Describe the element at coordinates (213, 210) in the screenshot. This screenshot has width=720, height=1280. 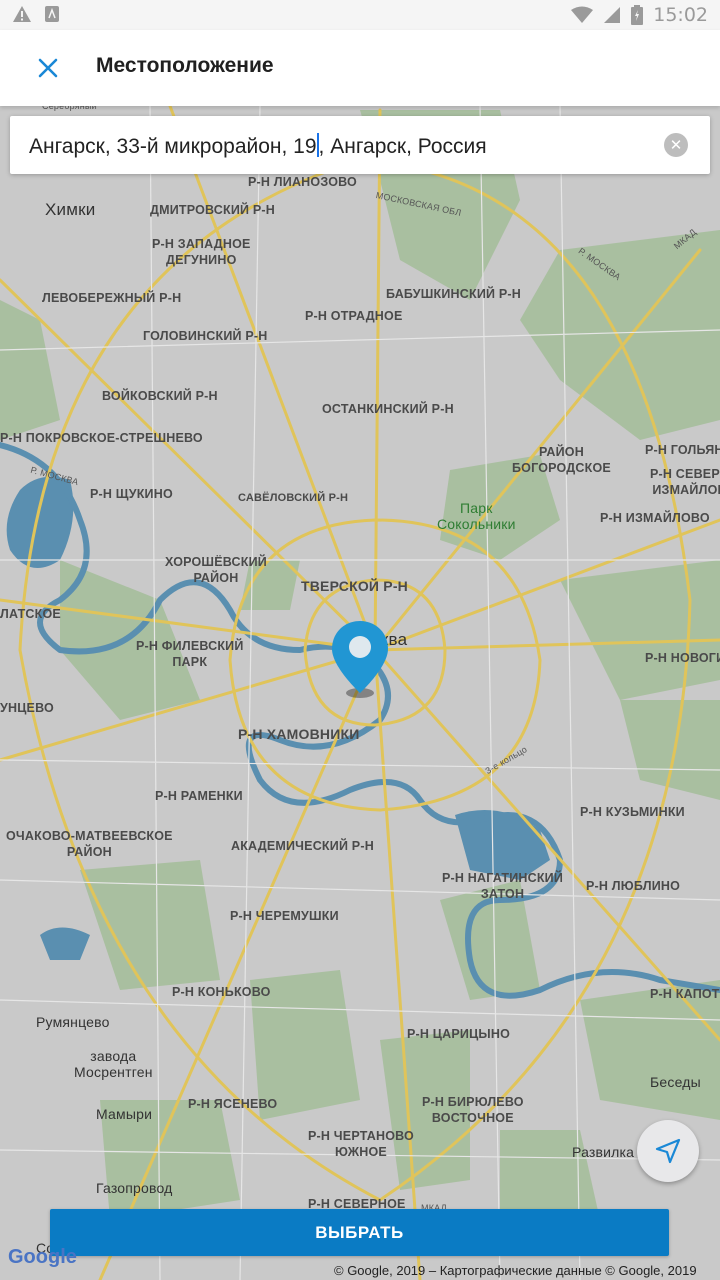
I see `map-label-dmitrovsky: ДМИТРОВСКИЙ Р-Н` at that location.